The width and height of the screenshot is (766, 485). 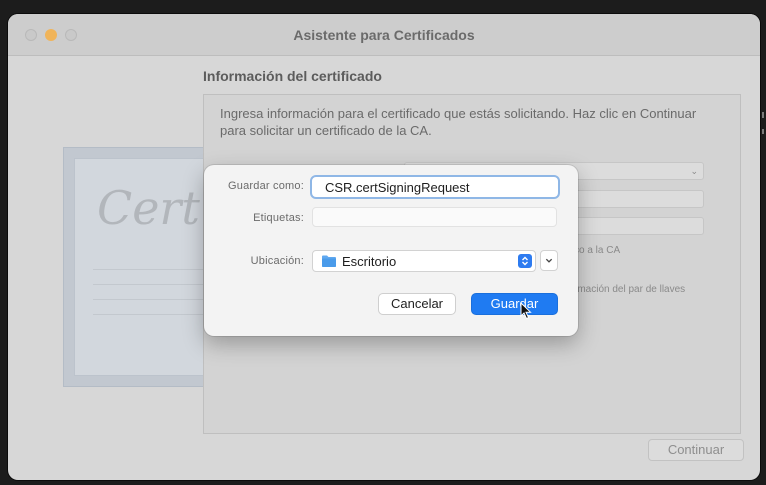 I want to click on save-as-label: Guardar como:, so click(x=266, y=186).